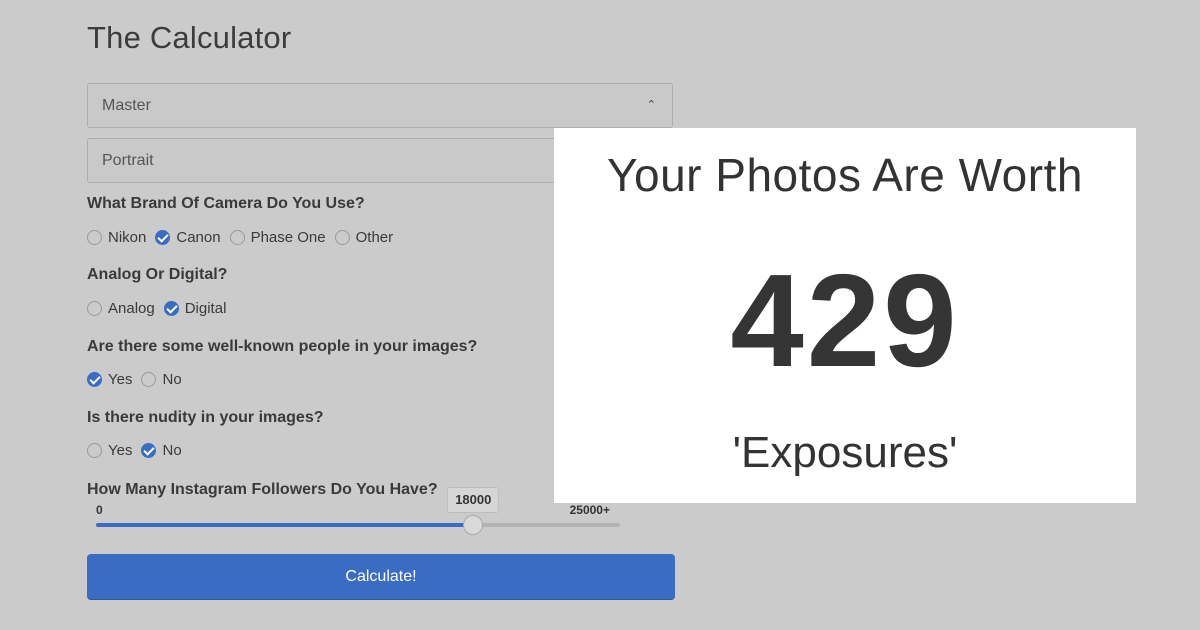  I want to click on radio-phase-one, so click(237, 237).